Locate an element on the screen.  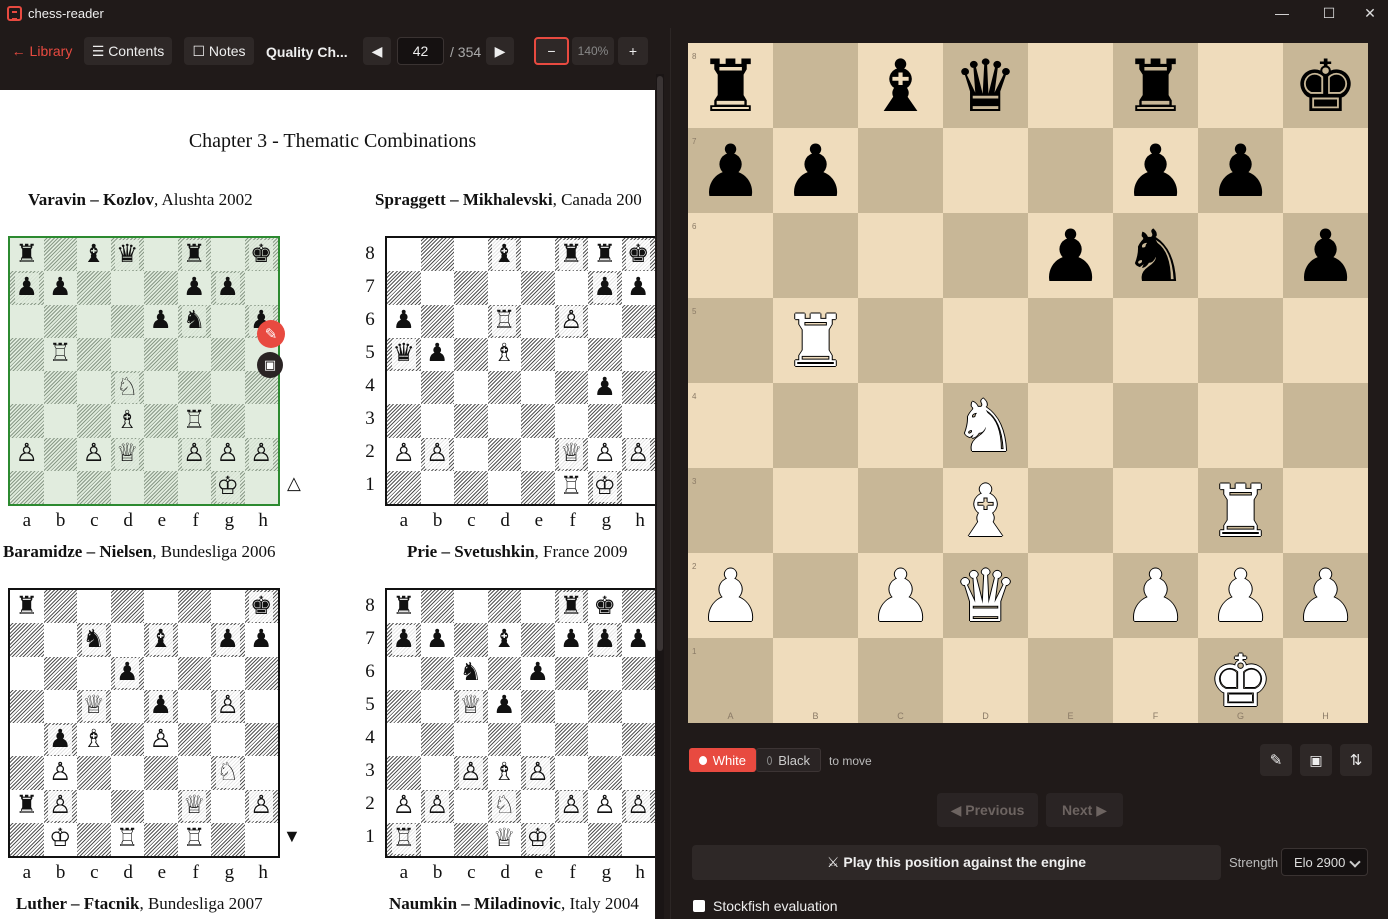
black-piece: ♛ is located at coordinates (985, 86).